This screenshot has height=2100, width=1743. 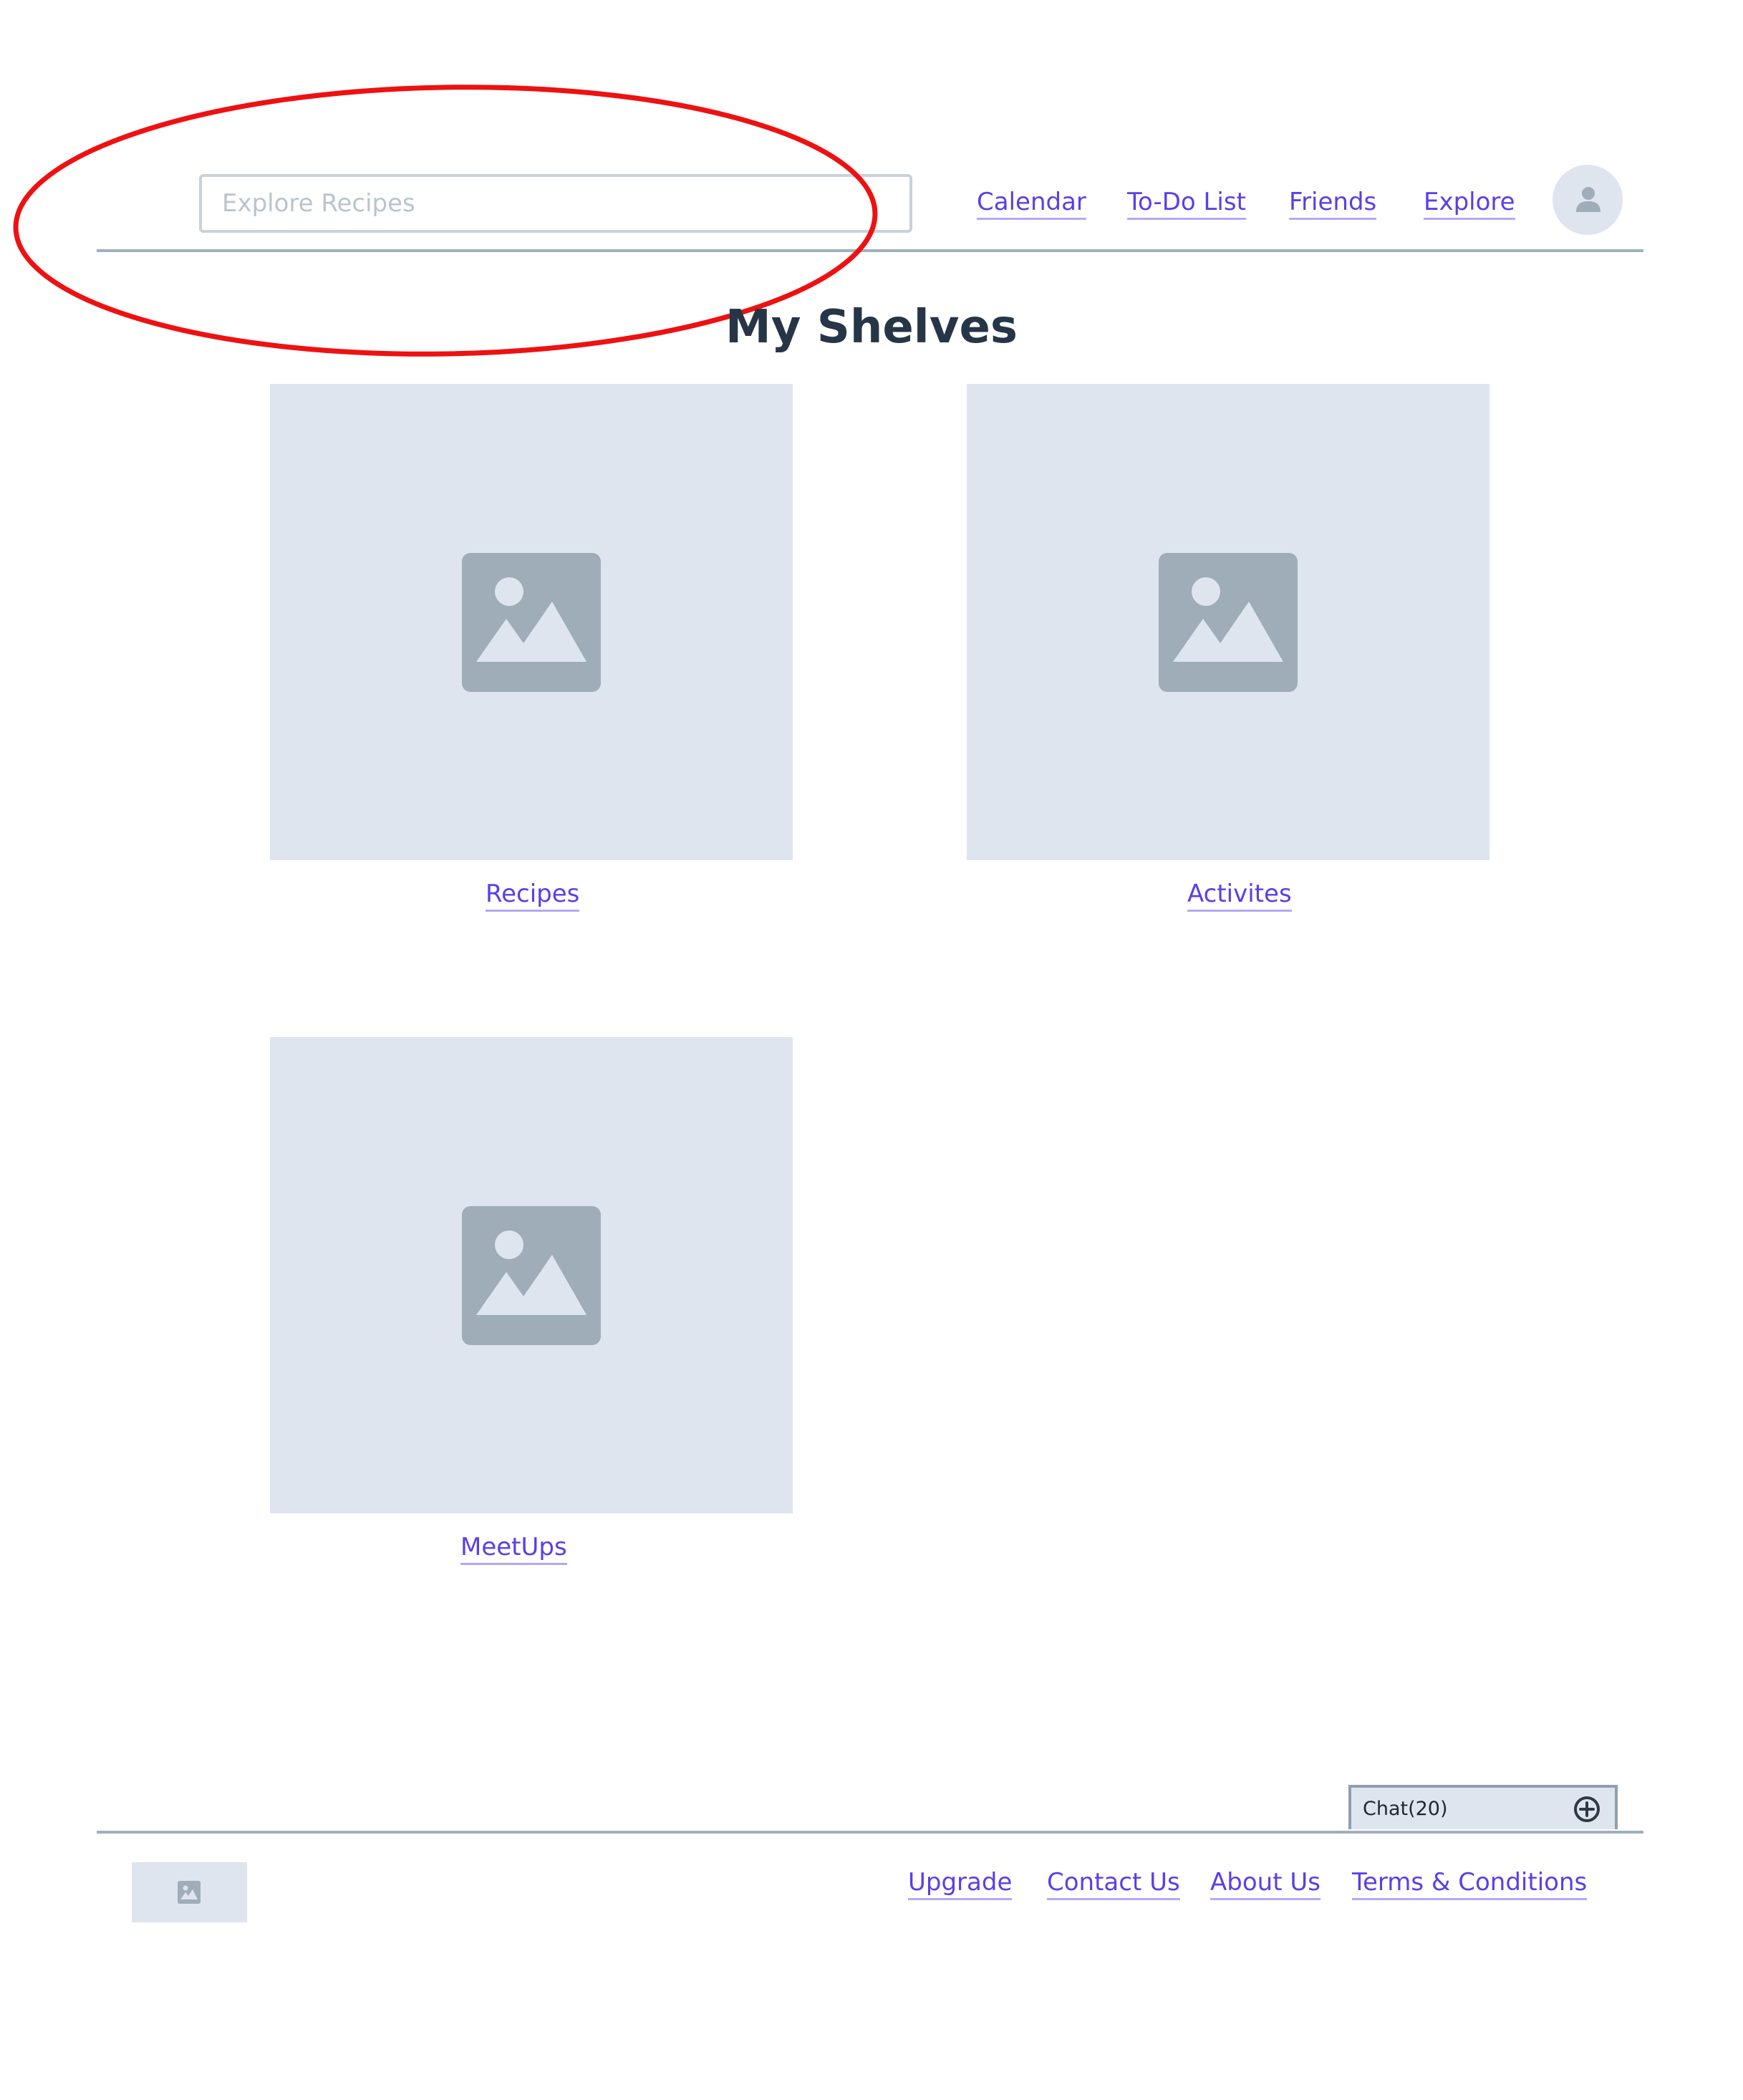 I want to click on shelf-activities-link: Activites, so click(x=1240, y=896).